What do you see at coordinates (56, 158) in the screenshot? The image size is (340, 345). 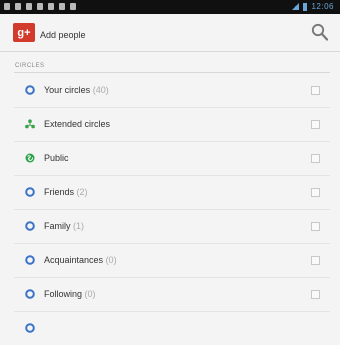 I see `circle-item-label: Public` at bounding box center [56, 158].